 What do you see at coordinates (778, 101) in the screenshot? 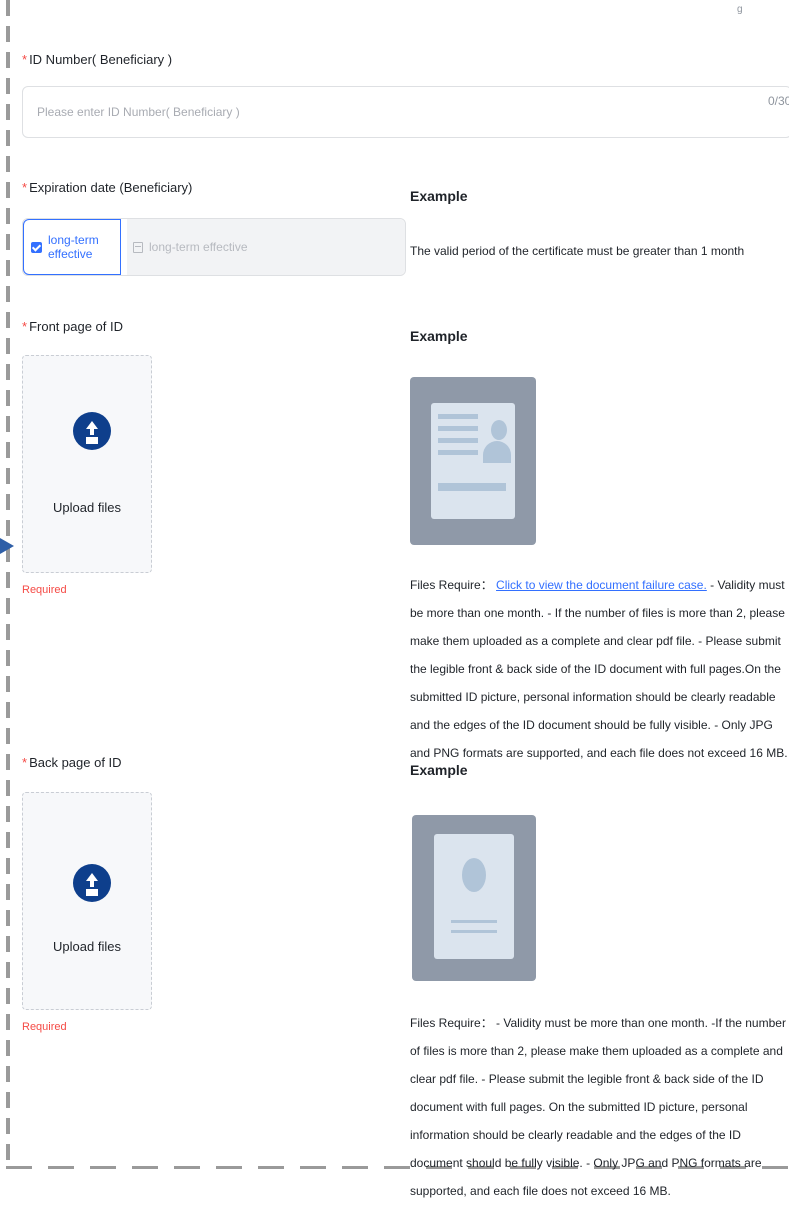
I see `id-number-counter: 0/30` at bounding box center [778, 101].